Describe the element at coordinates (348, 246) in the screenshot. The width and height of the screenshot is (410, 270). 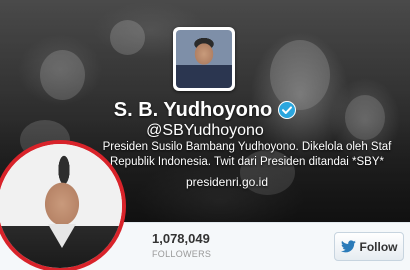
I see `twitter-bird-icon` at that location.